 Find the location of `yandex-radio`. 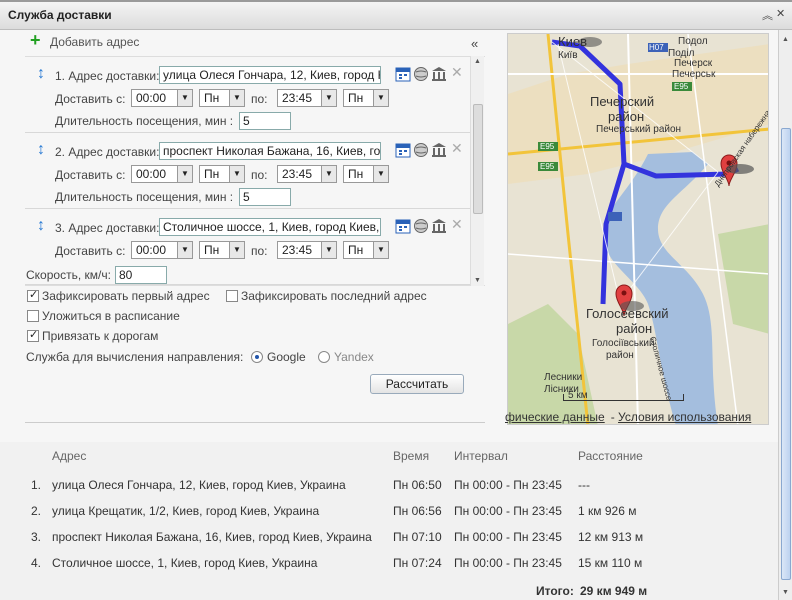

yandex-radio is located at coordinates (324, 357).